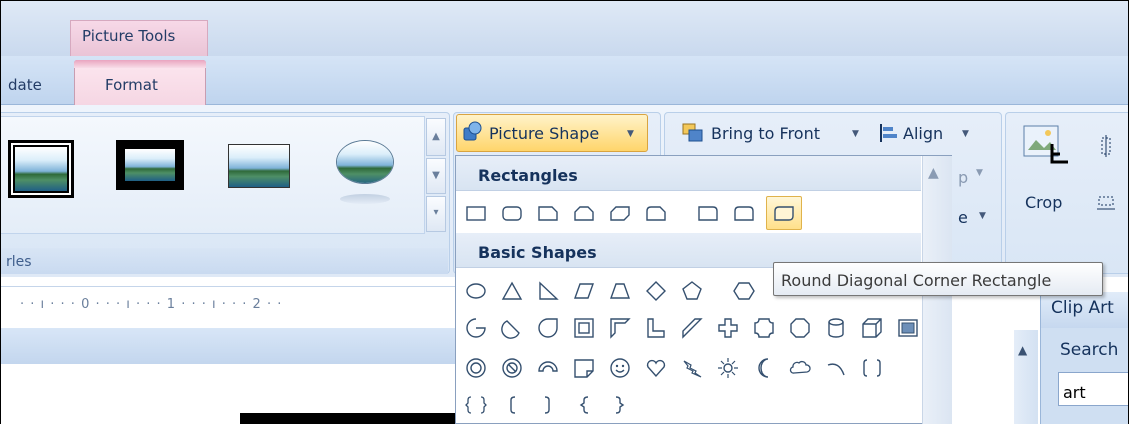 This screenshot has width=1129, height=424. Describe the element at coordinates (692, 328) in the screenshot. I see `diagonal-stripe-icon` at that location.